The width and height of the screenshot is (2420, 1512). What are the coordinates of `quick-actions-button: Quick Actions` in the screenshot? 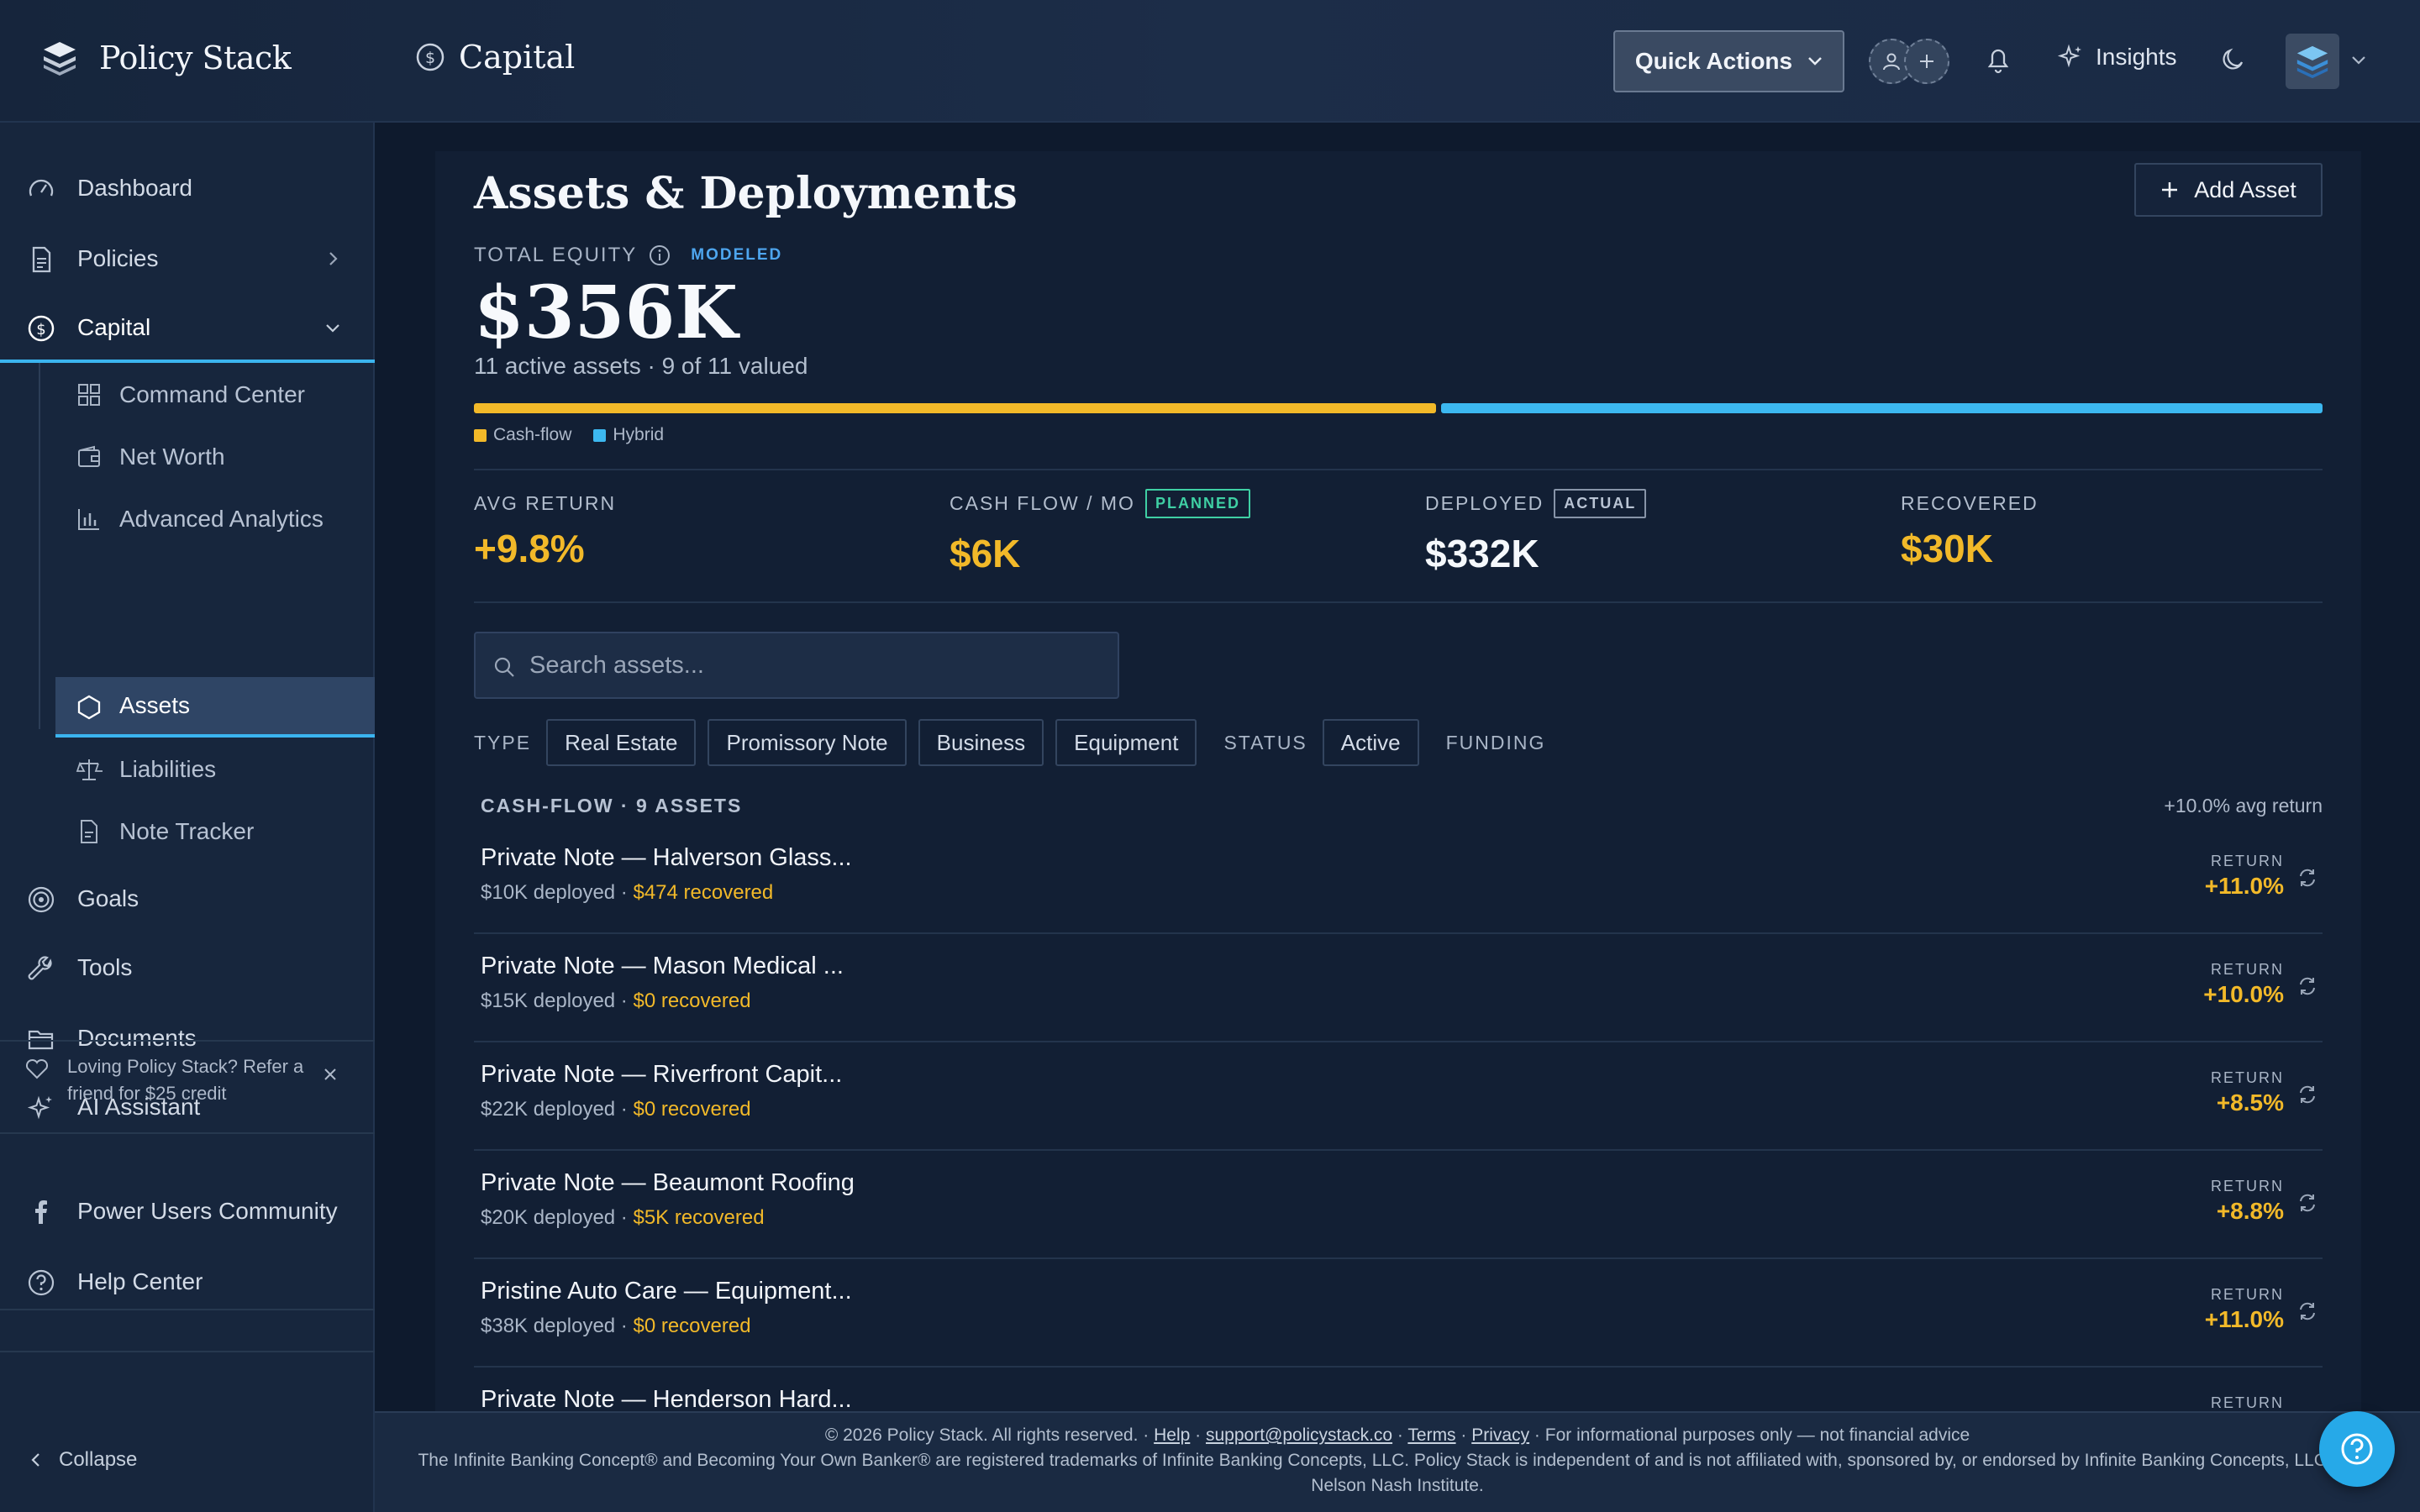 It's located at (1729, 61).